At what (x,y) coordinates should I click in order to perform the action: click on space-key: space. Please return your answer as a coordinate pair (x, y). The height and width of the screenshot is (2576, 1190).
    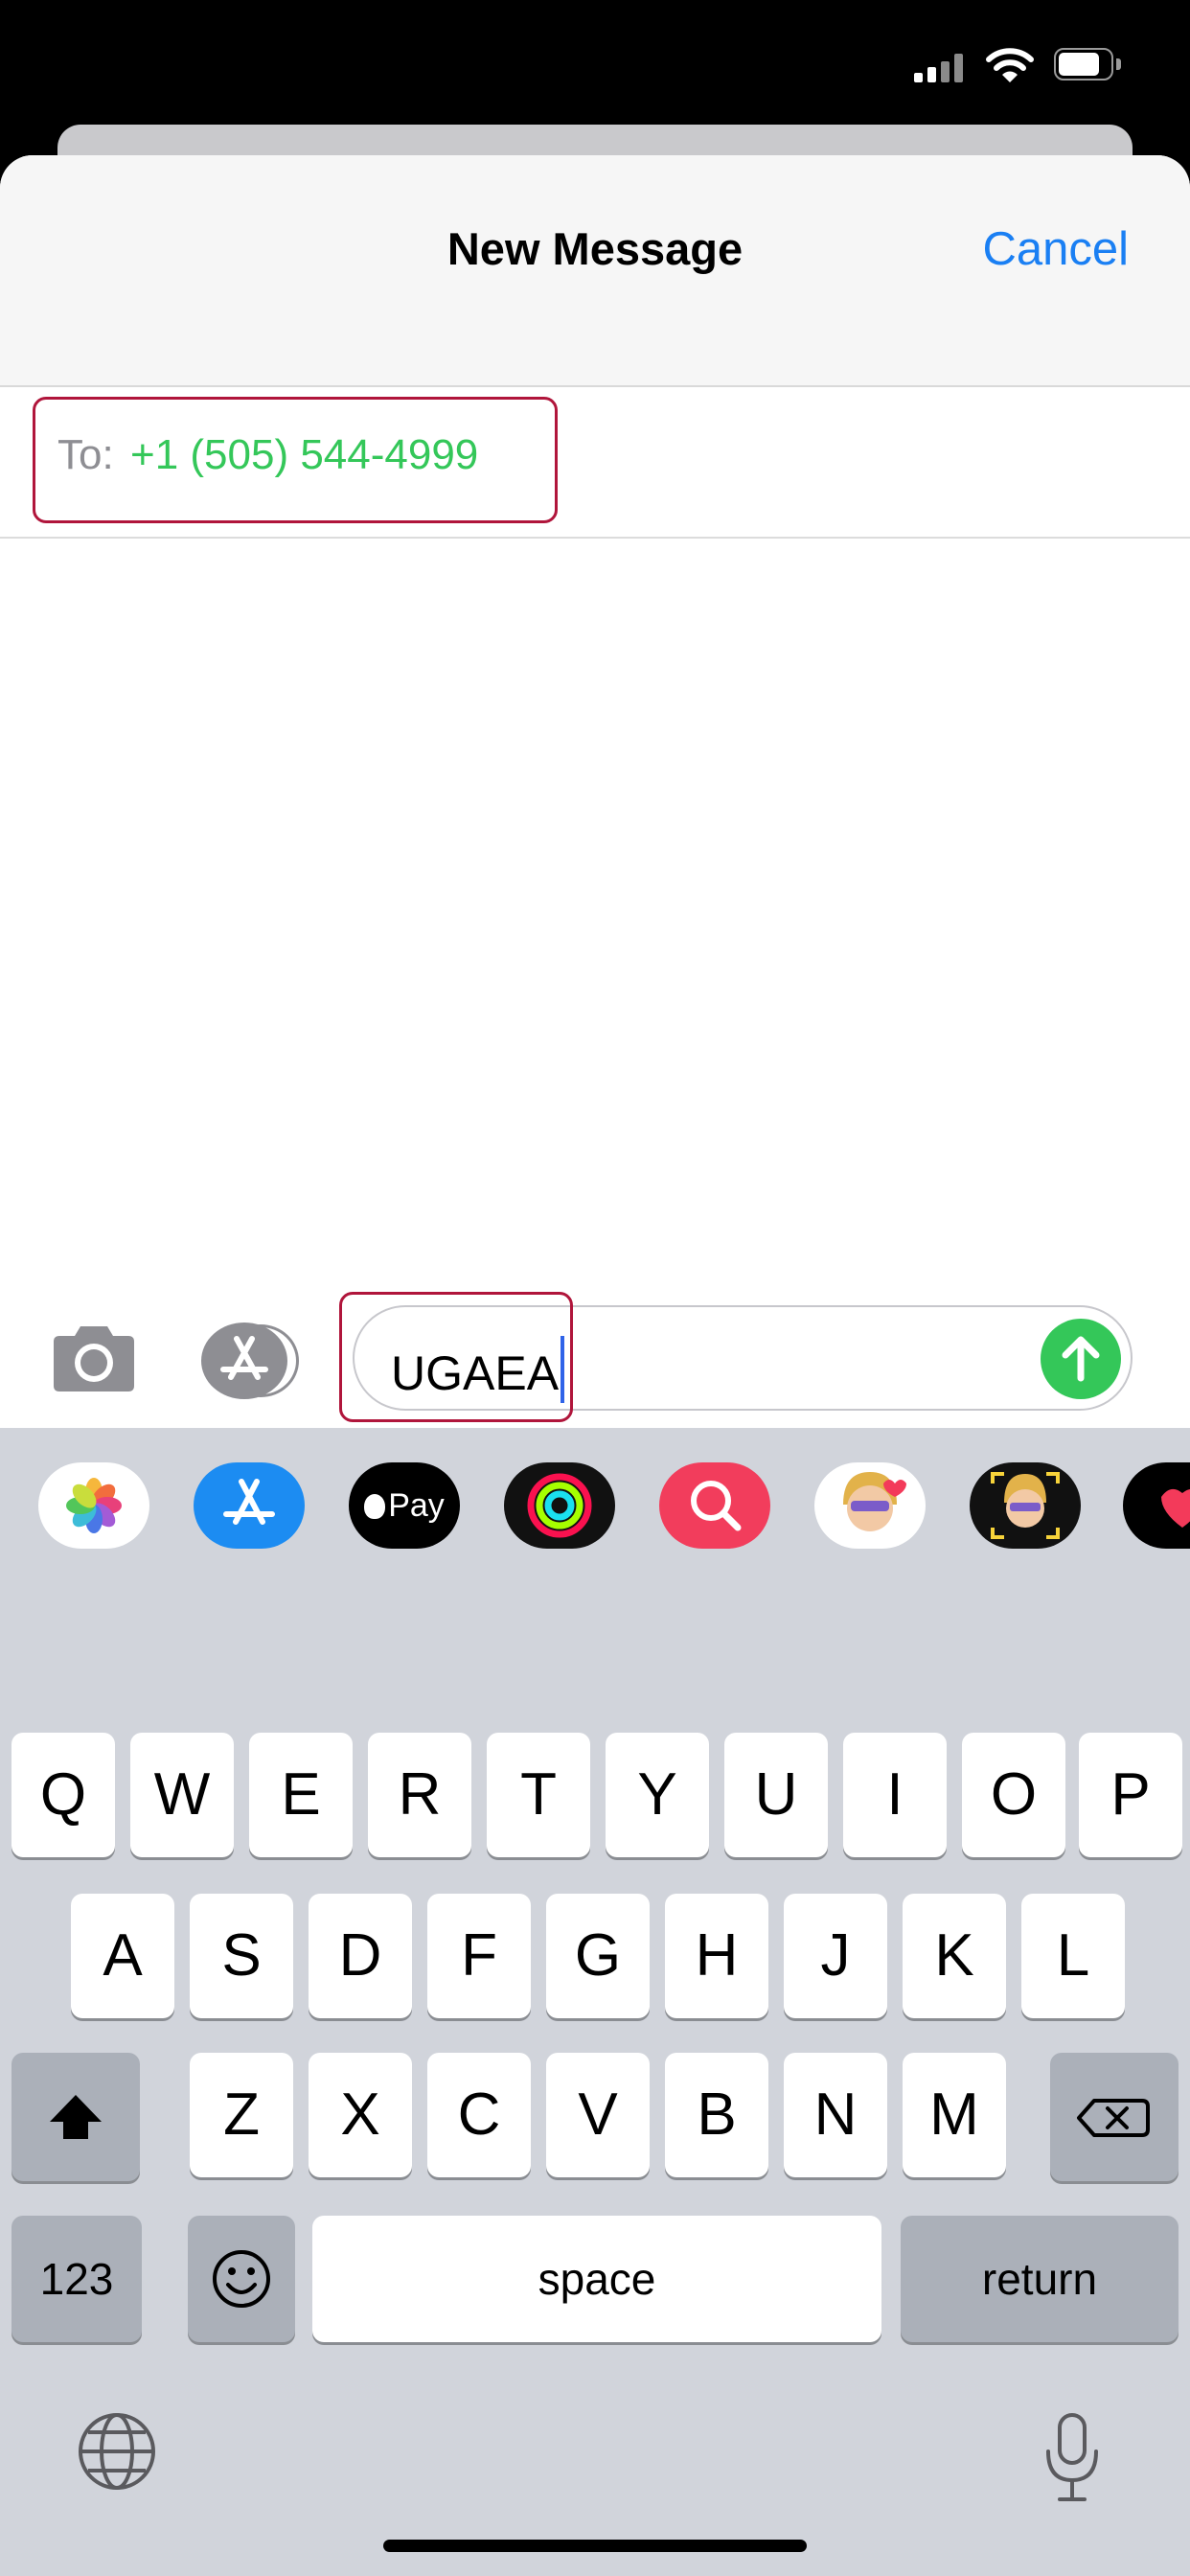
    Looking at the image, I should click on (596, 2279).